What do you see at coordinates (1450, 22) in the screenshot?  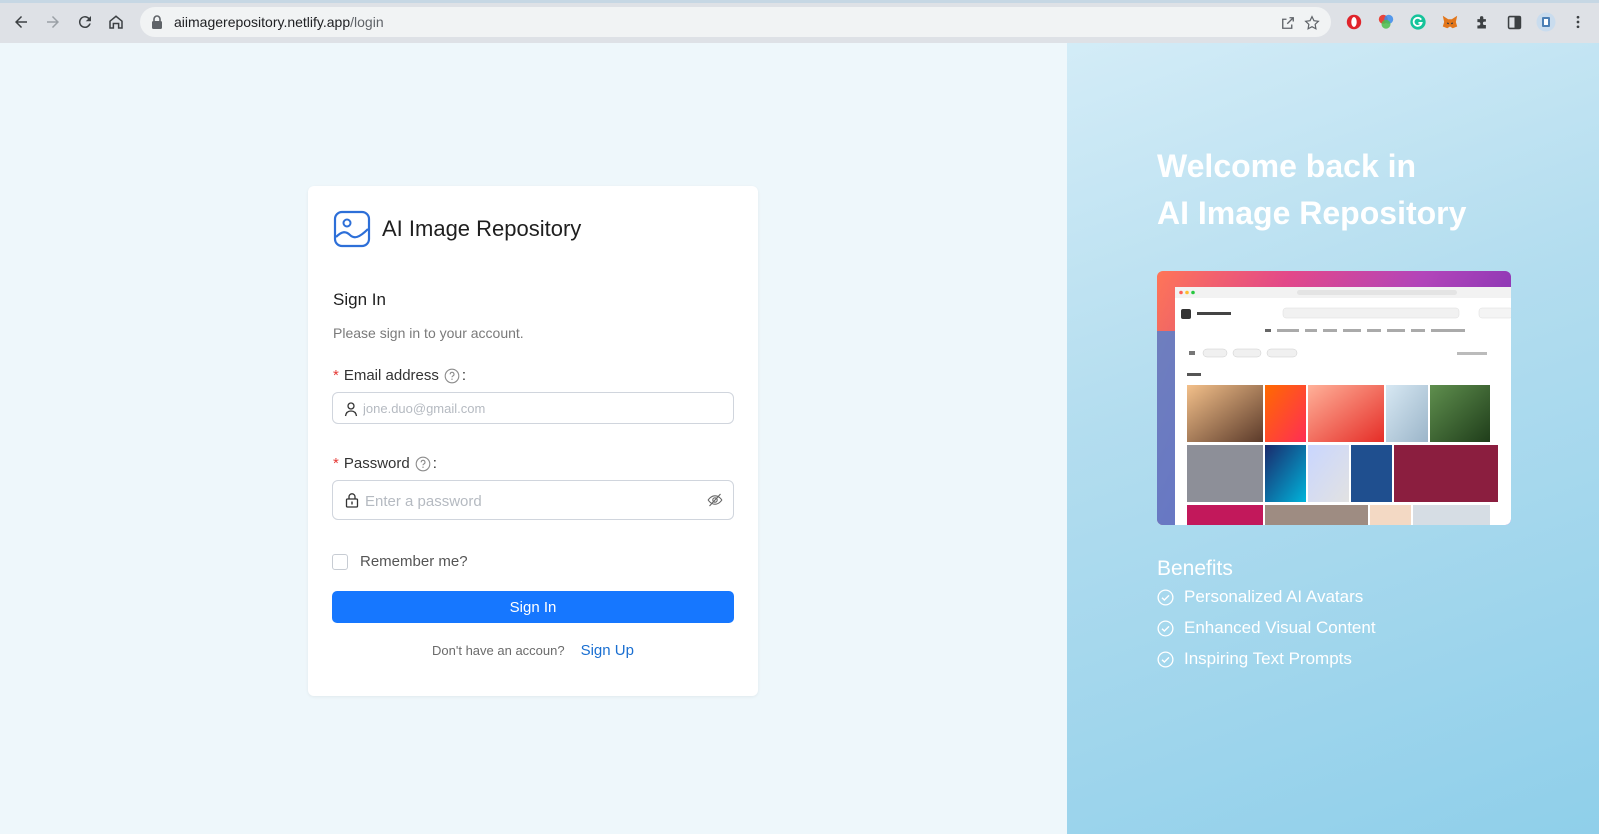 I see `metamask-extension-icon` at bounding box center [1450, 22].